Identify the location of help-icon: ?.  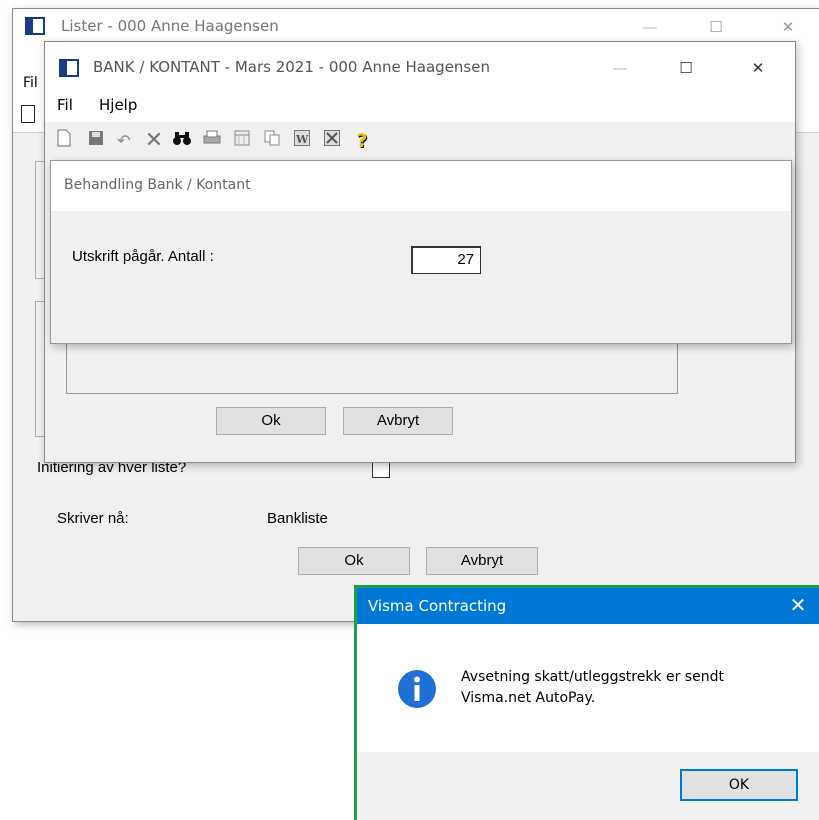
(362, 141).